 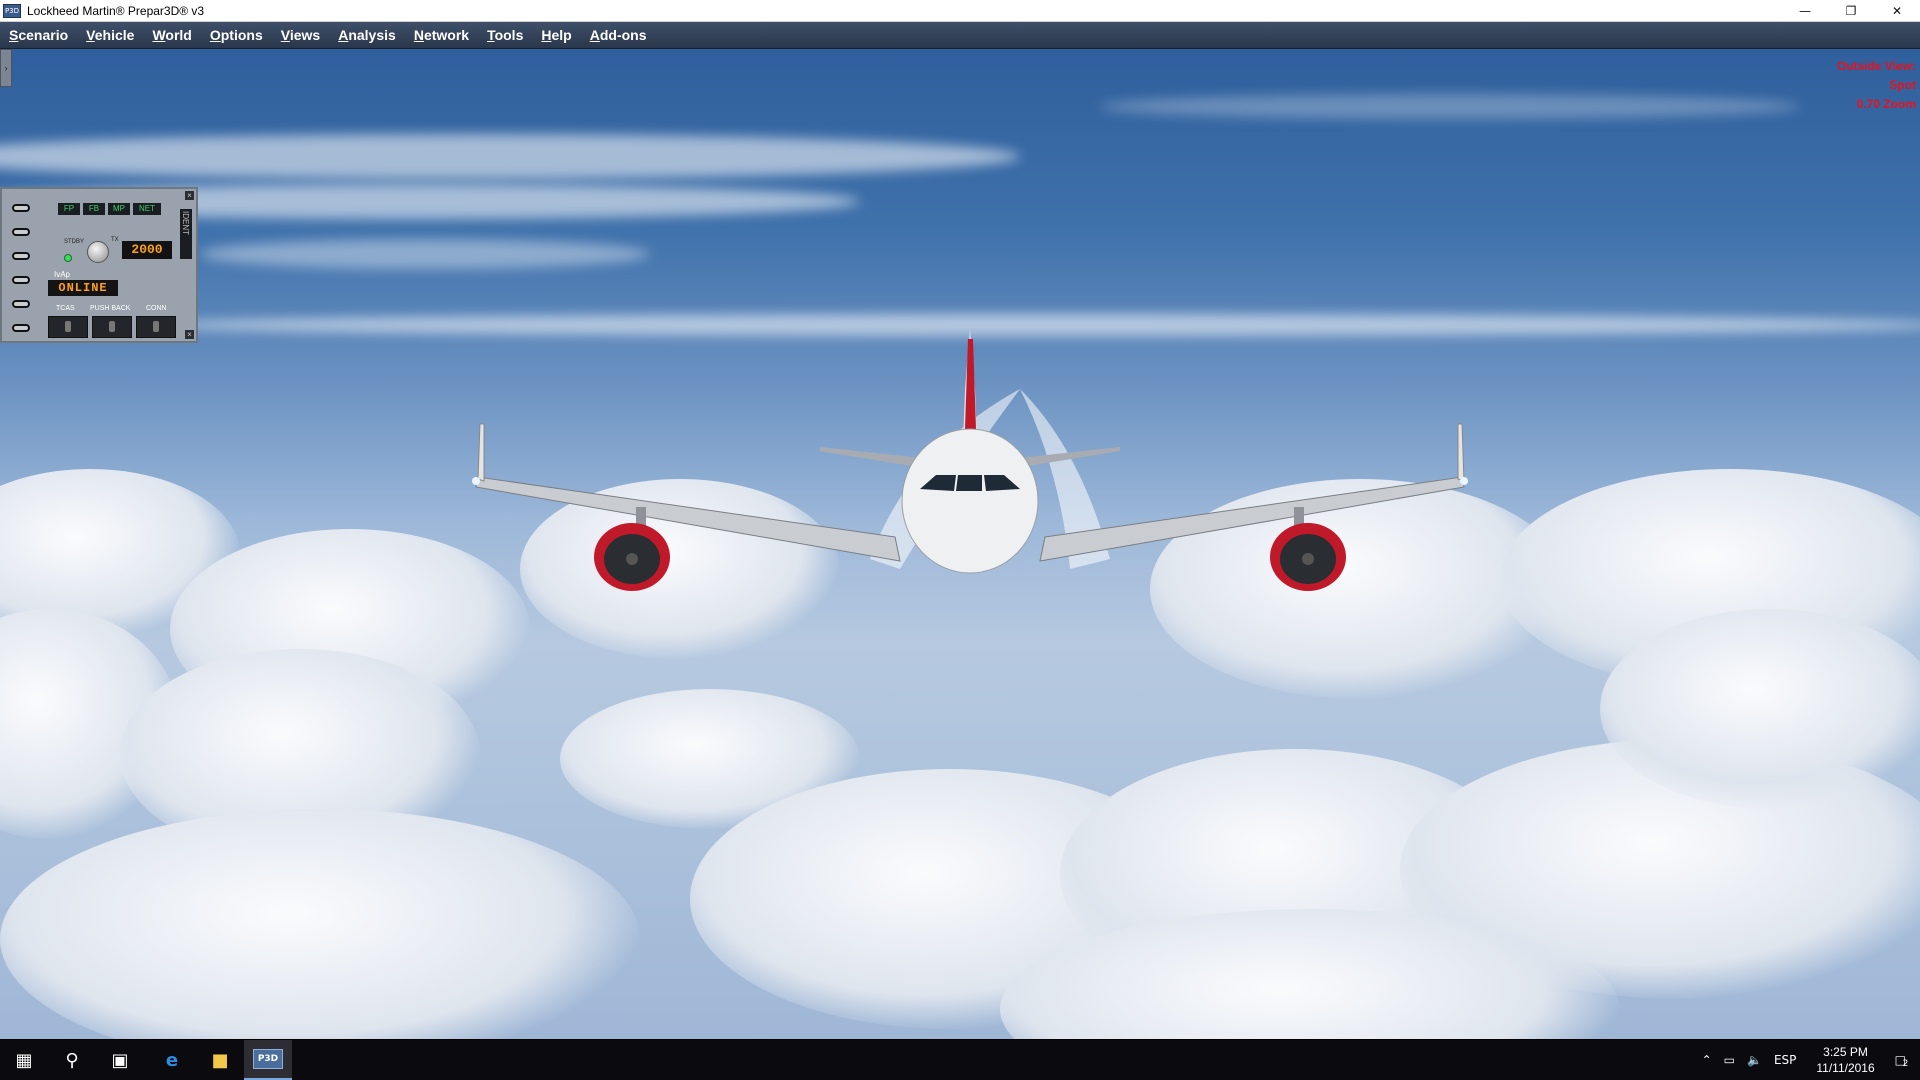 I want to click on ivap-label: IvAp, so click(x=62, y=274).